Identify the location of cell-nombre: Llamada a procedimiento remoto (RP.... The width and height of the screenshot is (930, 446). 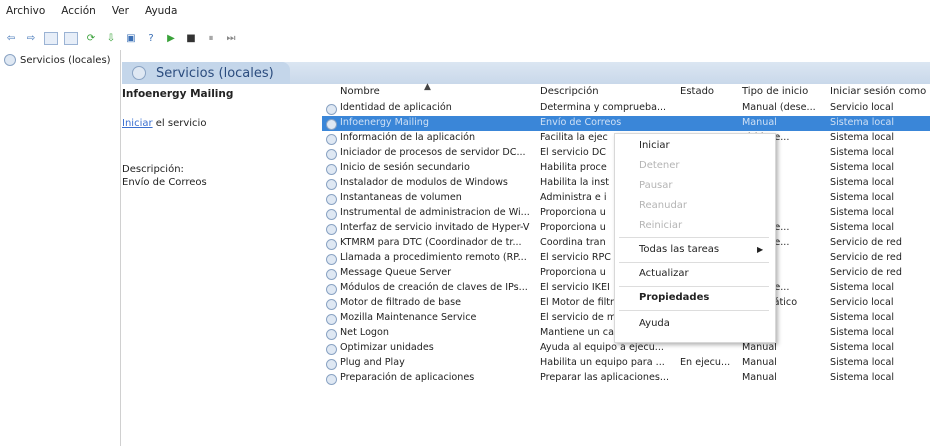
(433, 257).